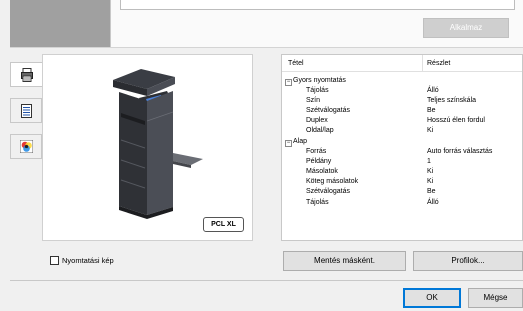  I want to click on tab-printer-setup, so click(26, 74).